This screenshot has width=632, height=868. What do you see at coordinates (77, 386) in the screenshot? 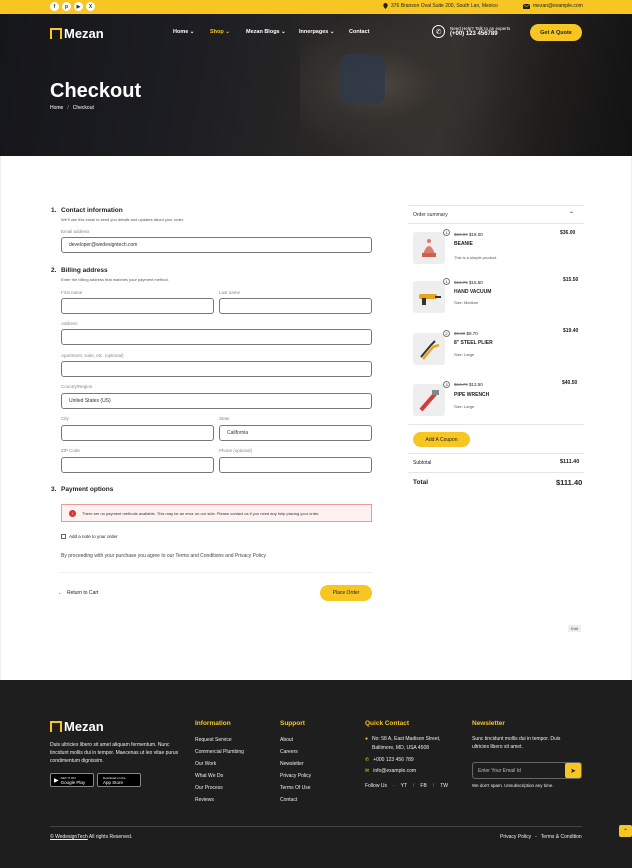
I see `country-label: Country/Region` at bounding box center [77, 386].